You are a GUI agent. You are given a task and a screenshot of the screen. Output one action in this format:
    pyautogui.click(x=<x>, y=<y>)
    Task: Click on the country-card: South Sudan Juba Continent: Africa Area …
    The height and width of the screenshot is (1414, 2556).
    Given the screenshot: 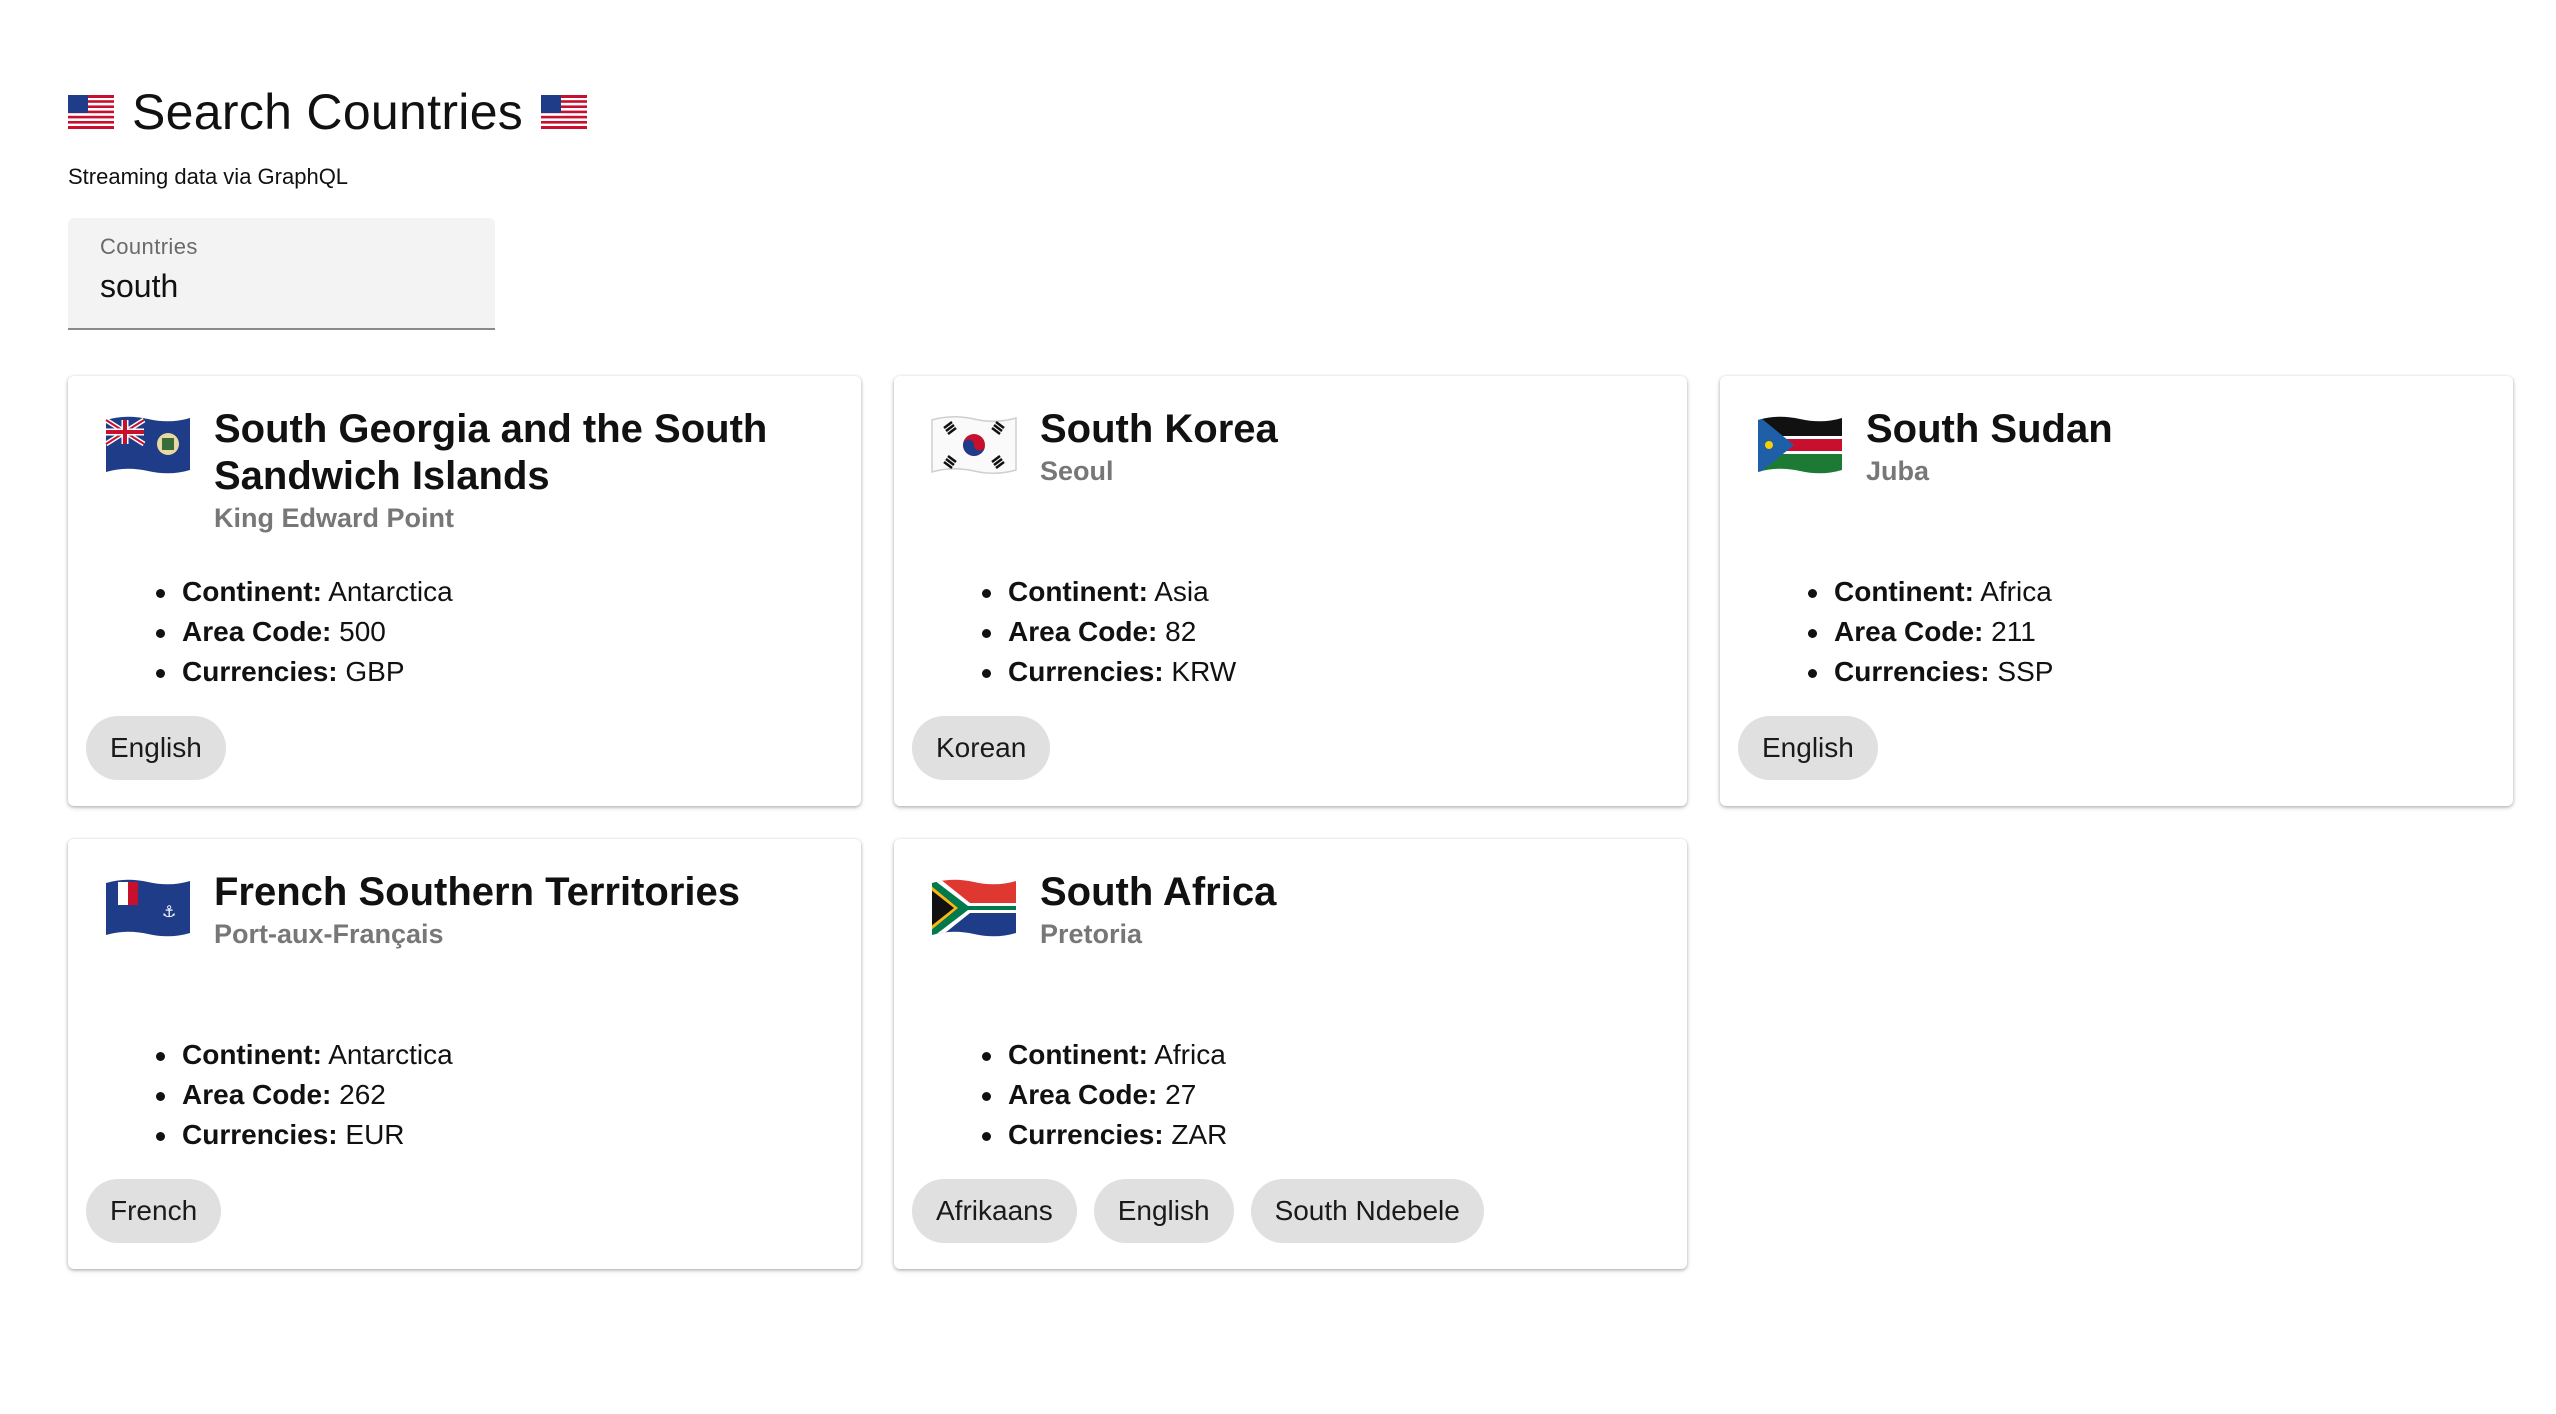 What is the action you would take?
    pyautogui.click(x=2116, y=591)
    